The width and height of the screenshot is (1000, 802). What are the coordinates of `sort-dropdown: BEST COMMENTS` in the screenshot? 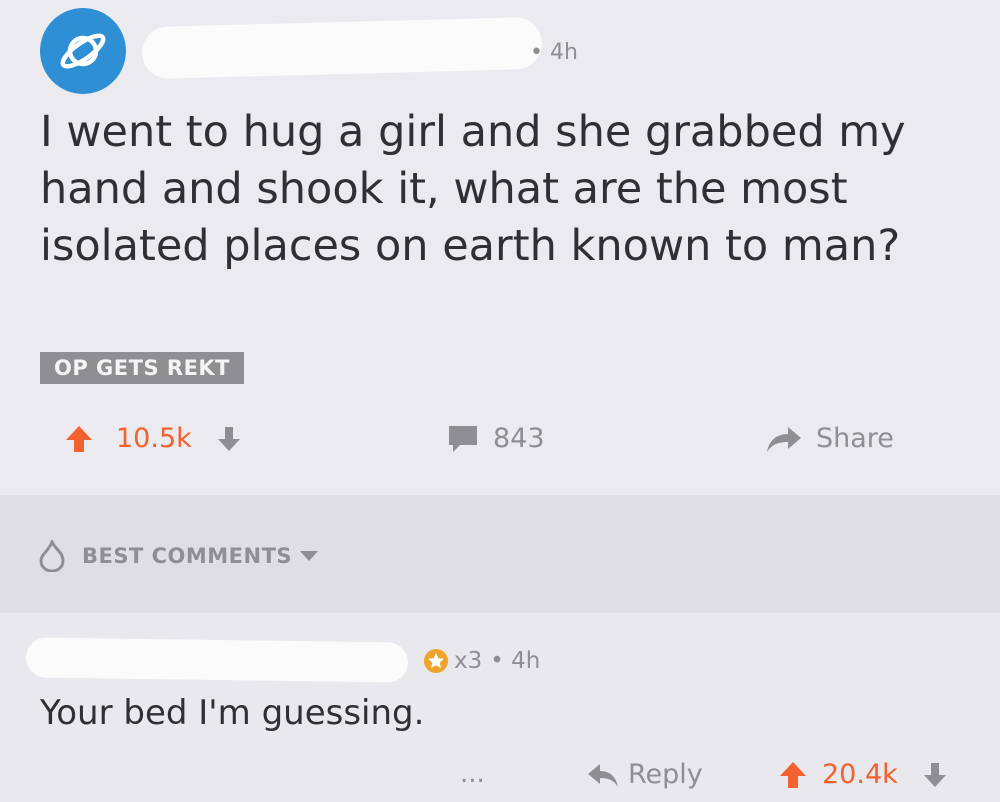 It's located at (179, 556).